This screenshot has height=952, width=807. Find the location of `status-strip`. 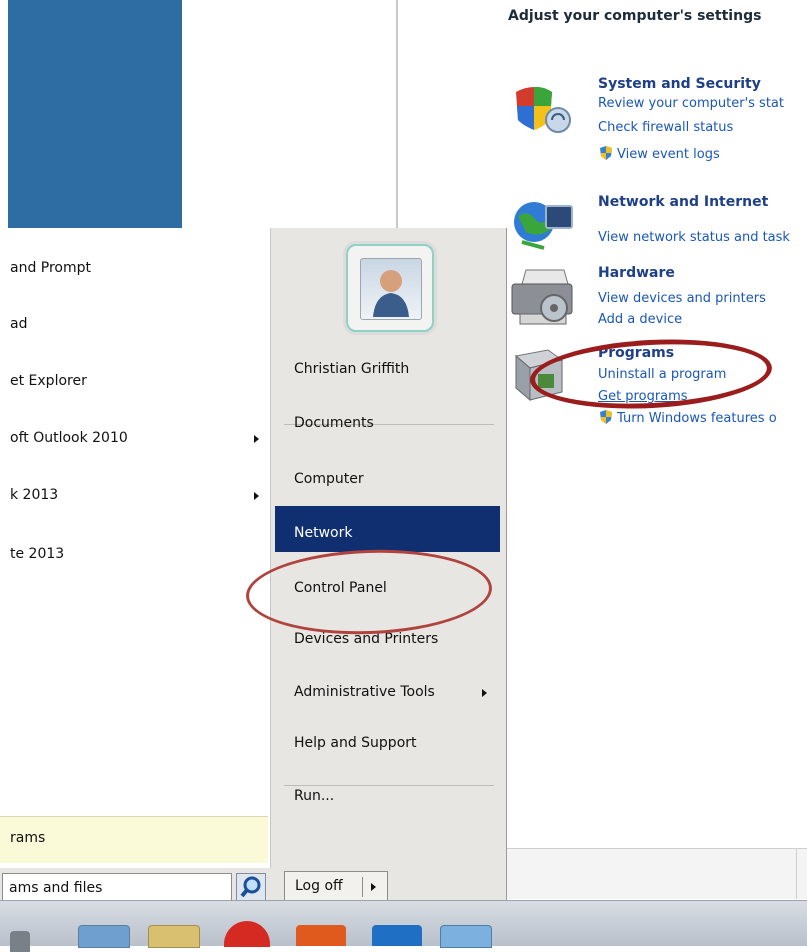

status-strip is located at coordinates (656, 873).